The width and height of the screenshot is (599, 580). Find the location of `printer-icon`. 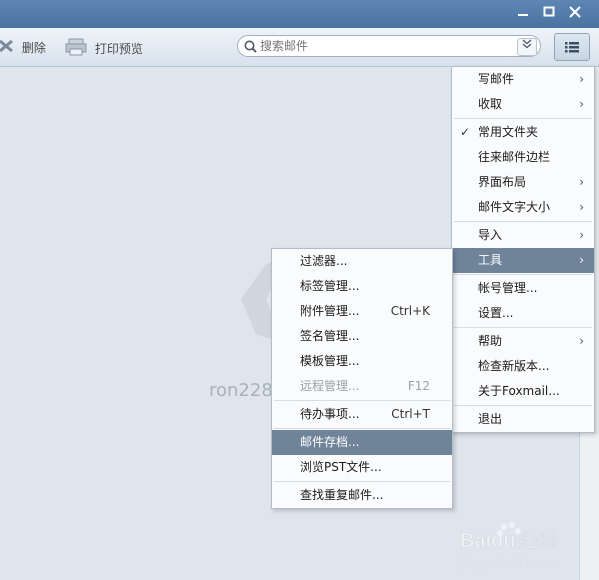

printer-icon is located at coordinates (76, 49).